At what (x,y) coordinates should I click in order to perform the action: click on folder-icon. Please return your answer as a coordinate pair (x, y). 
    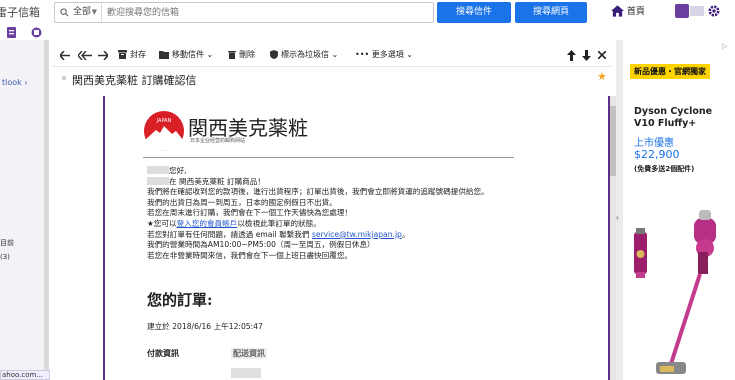
    Looking at the image, I should click on (164, 55).